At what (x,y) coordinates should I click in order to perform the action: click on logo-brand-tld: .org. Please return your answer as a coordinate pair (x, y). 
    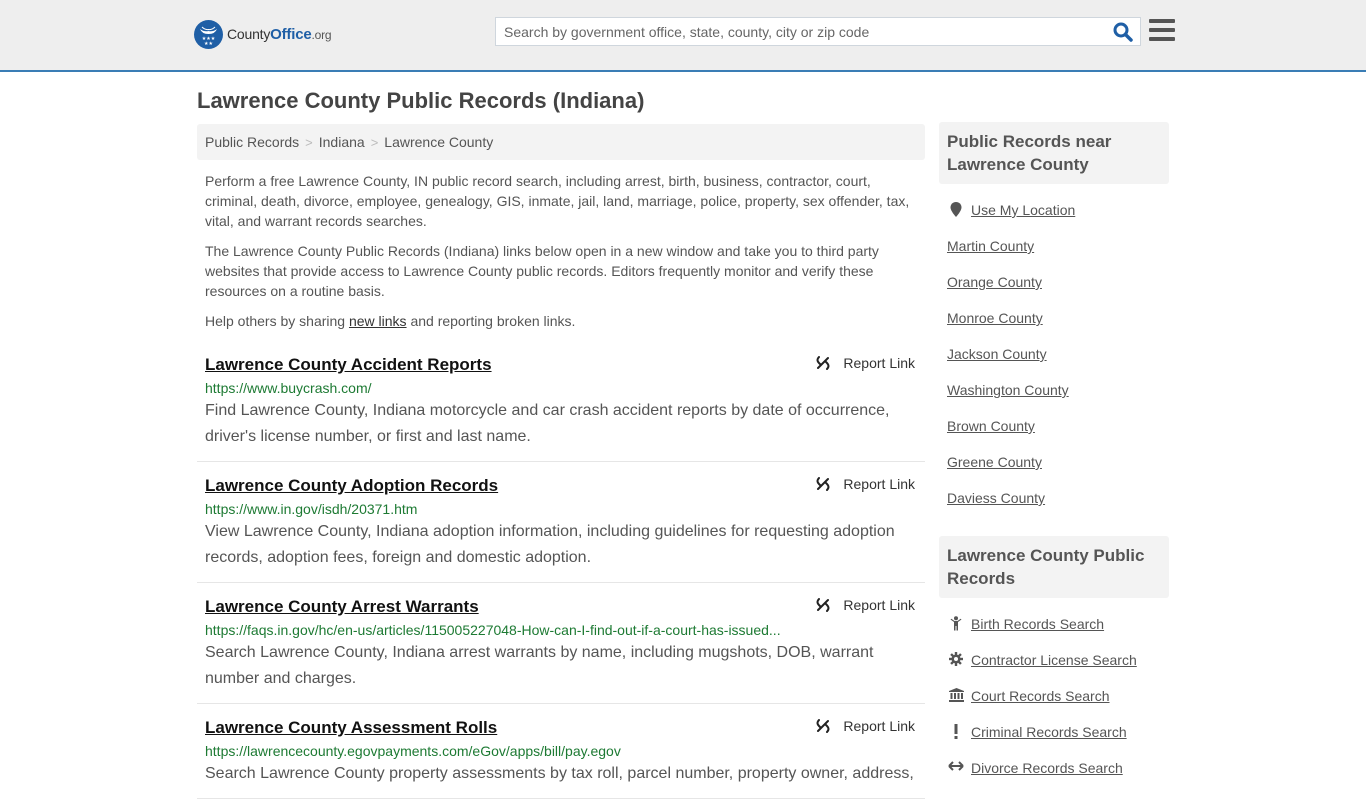
    Looking at the image, I should click on (321, 35).